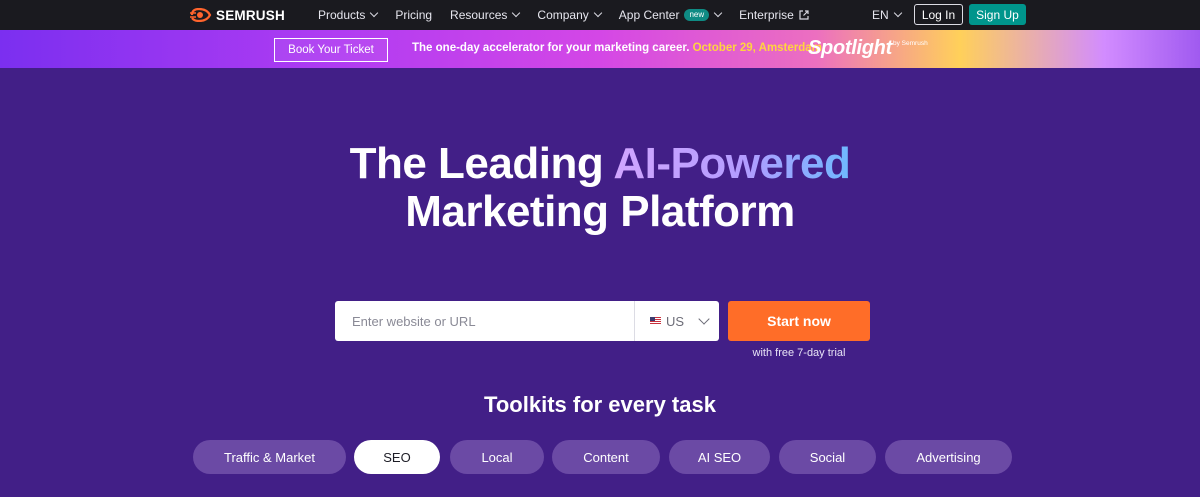  I want to click on tab-local: Local, so click(497, 457).